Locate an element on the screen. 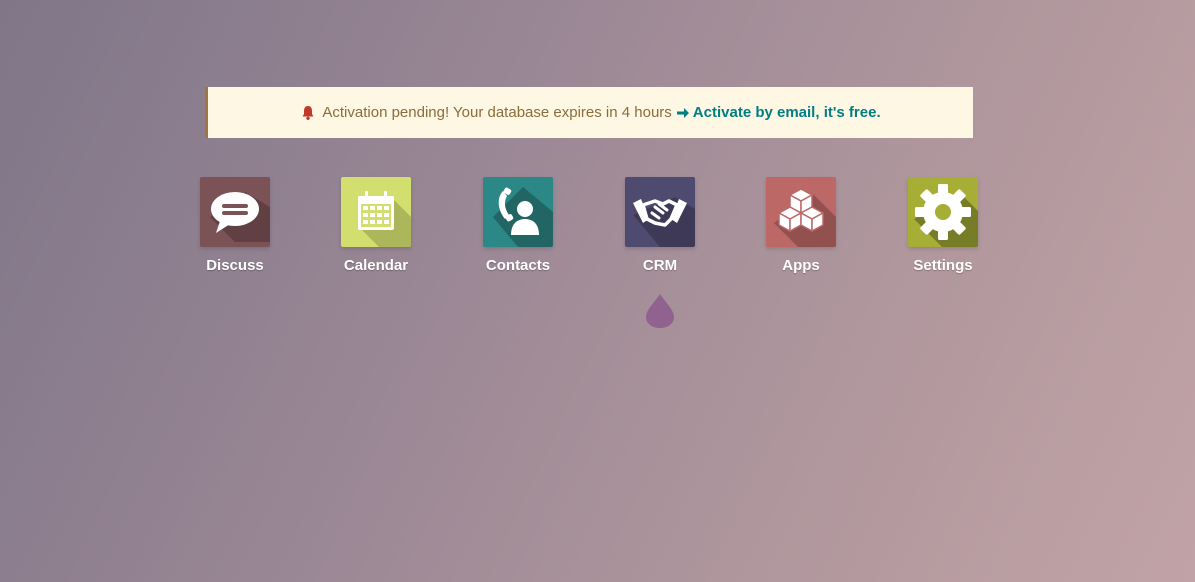 This screenshot has height=582, width=1195. gear-icon is located at coordinates (946, 215).